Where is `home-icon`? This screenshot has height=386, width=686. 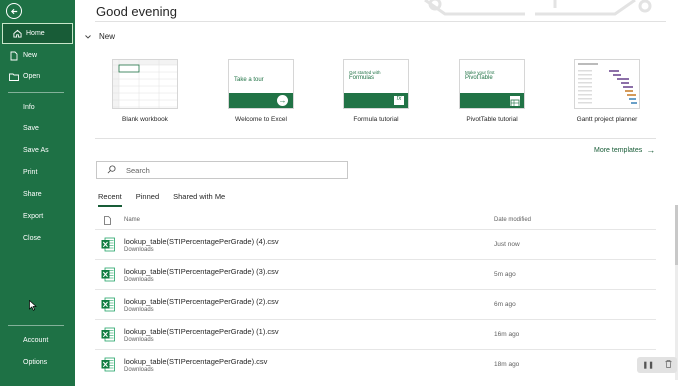 home-icon is located at coordinates (17, 34).